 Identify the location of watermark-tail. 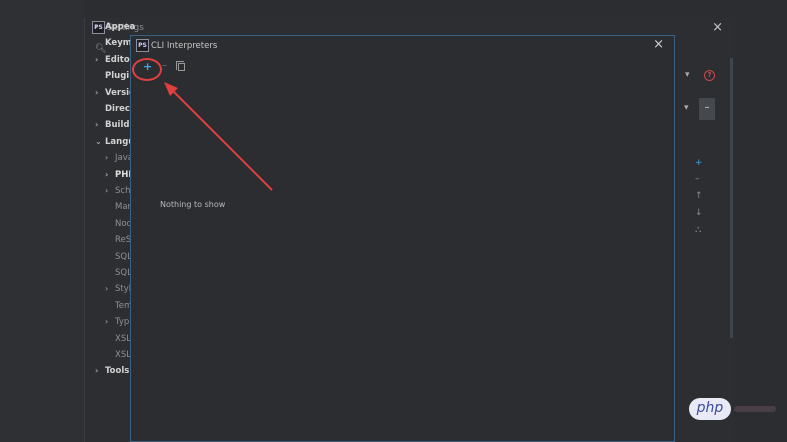
(755, 409).